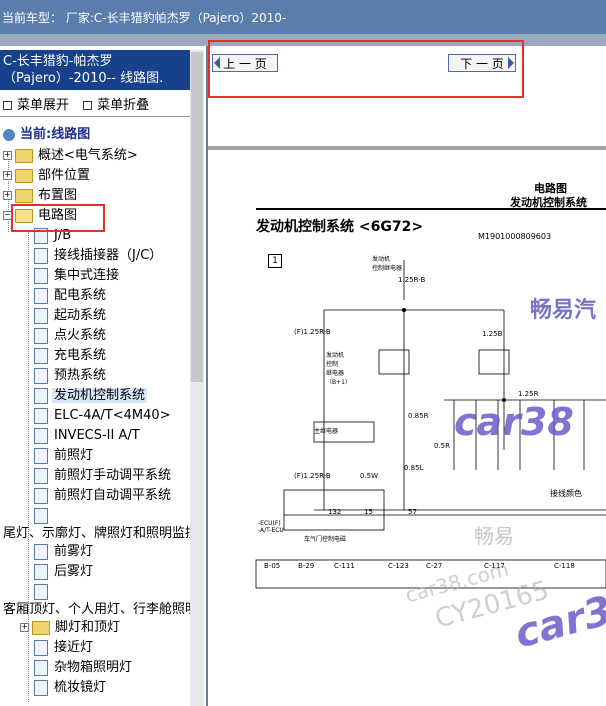  I want to click on component-label: 车气门控制电磁, so click(325, 539).